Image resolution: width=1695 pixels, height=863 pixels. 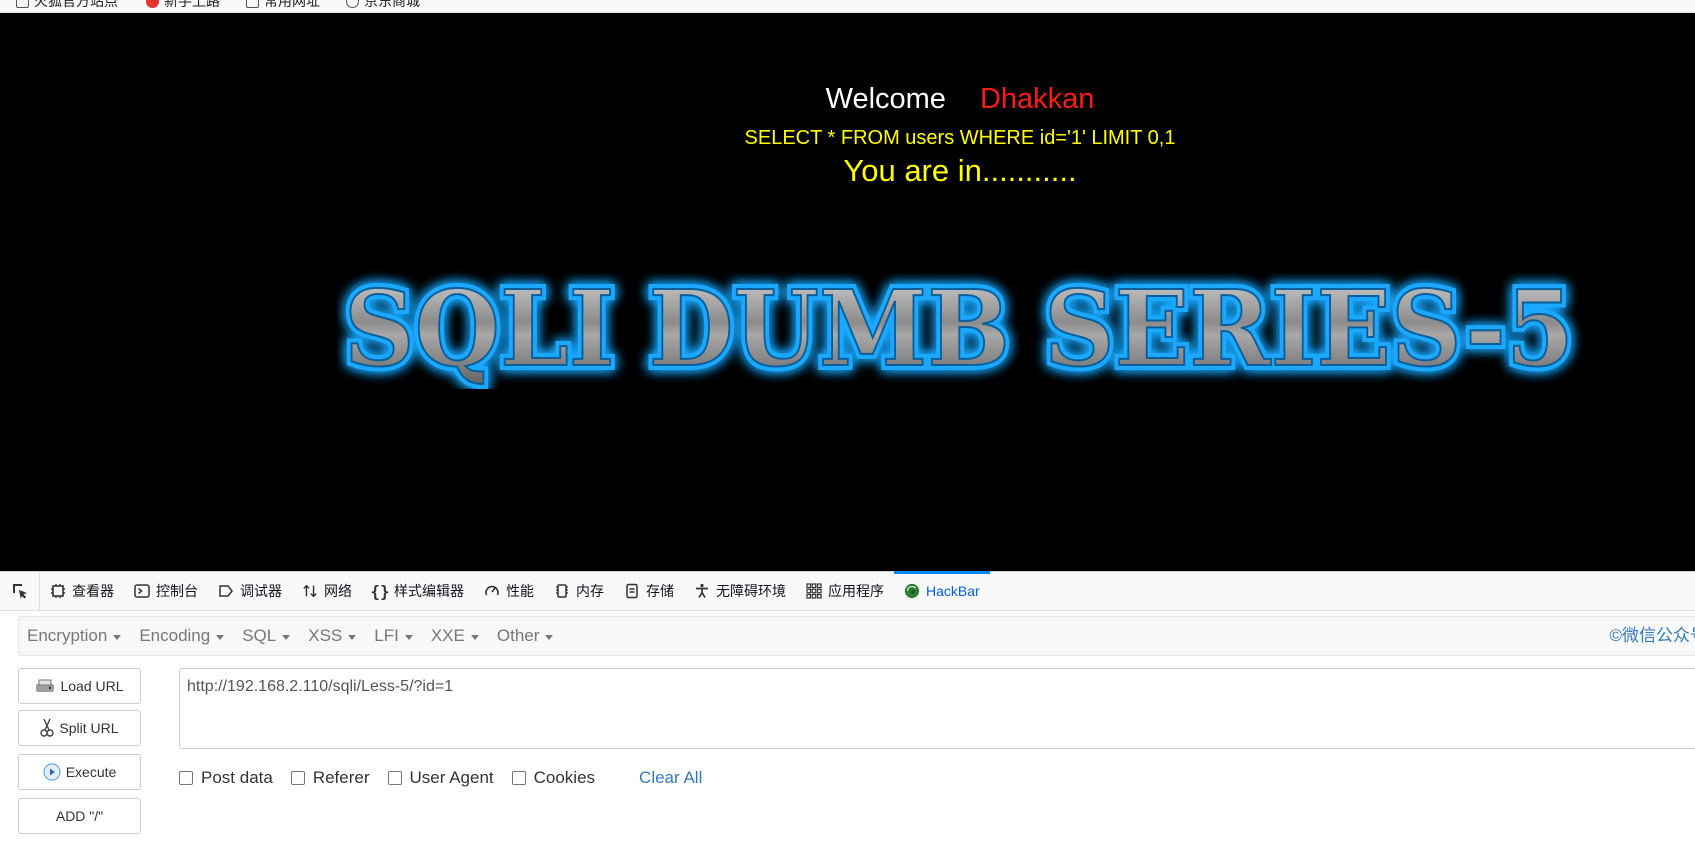 What do you see at coordinates (292, 4) in the screenshot?
I see `bookmark-label: 常用网址` at bounding box center [292, 4].